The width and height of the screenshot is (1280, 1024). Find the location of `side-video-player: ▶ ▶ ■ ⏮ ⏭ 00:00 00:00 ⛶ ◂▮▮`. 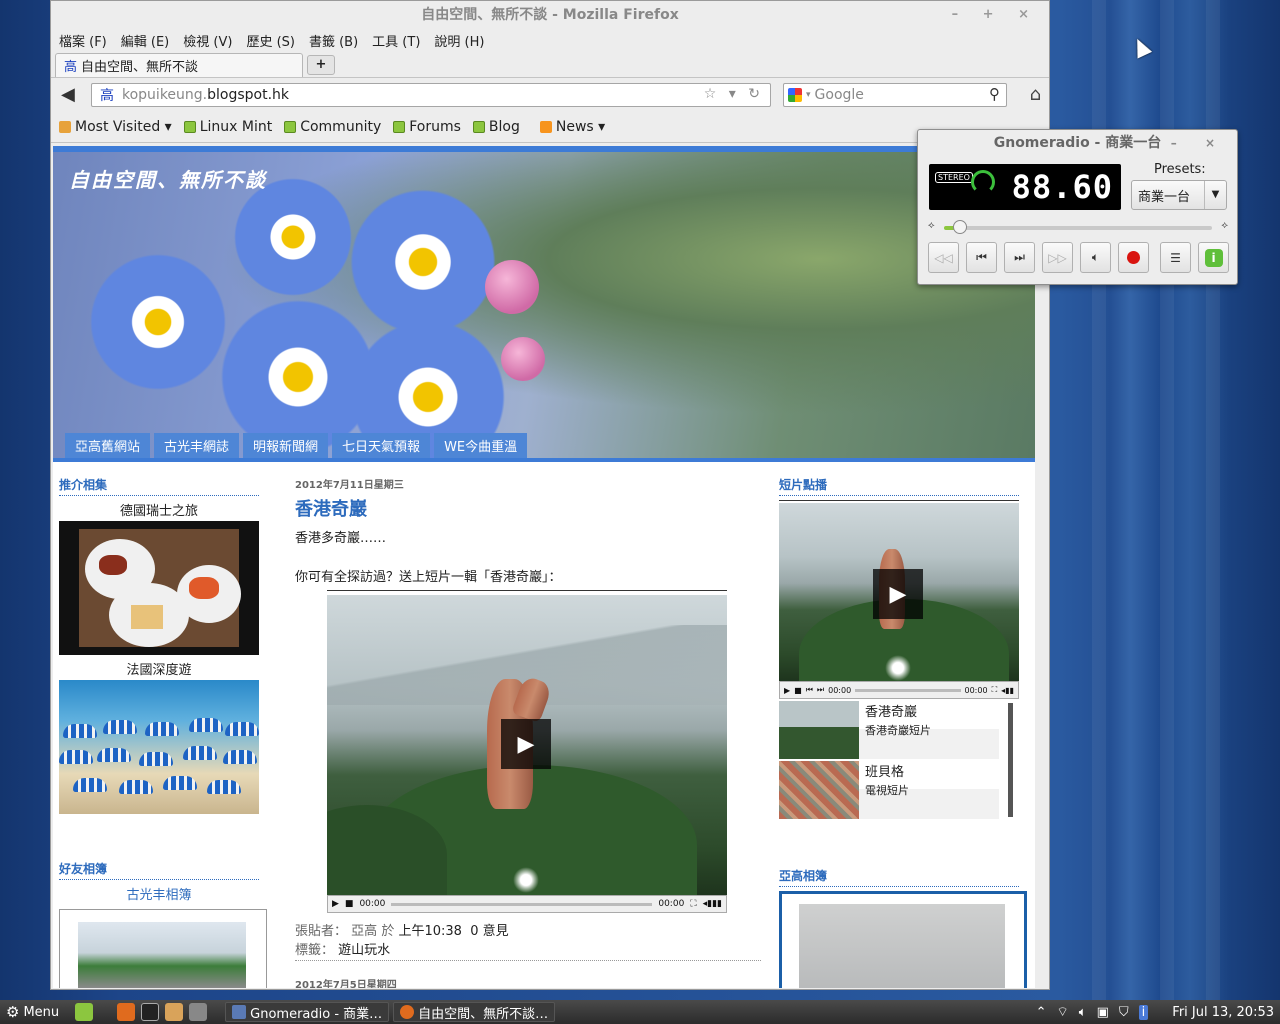

side-video-player: ▶ ▶ ■ ⏮ ⏭ 00:00 00:00 ⛶ ◂▮▮ is located at coordinates (899, 599).